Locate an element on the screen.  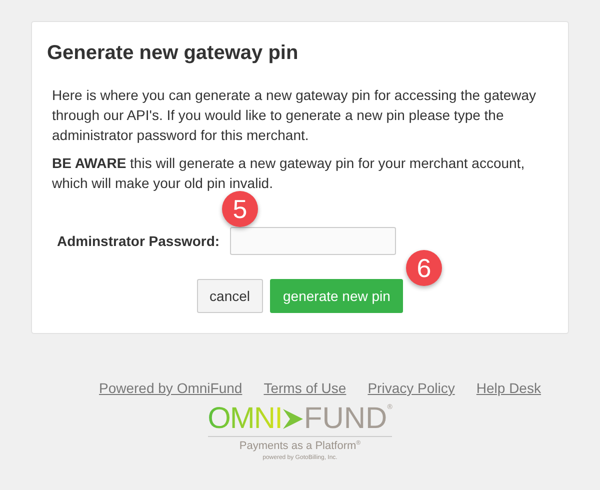
registered-mark: ® is located at coordinates (389, 407).